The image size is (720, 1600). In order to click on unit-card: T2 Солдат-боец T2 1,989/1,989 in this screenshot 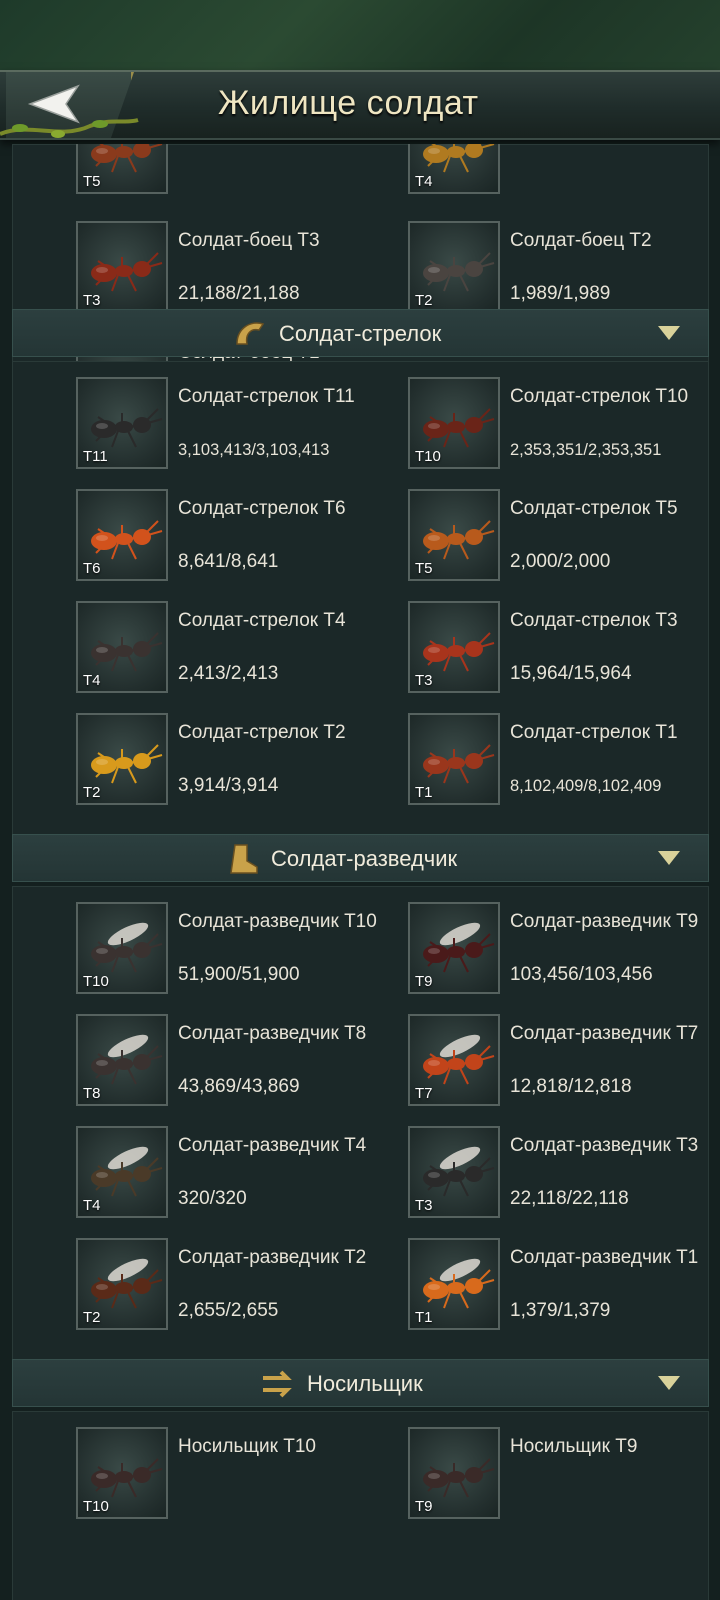, I will do `click(564, 268)`.